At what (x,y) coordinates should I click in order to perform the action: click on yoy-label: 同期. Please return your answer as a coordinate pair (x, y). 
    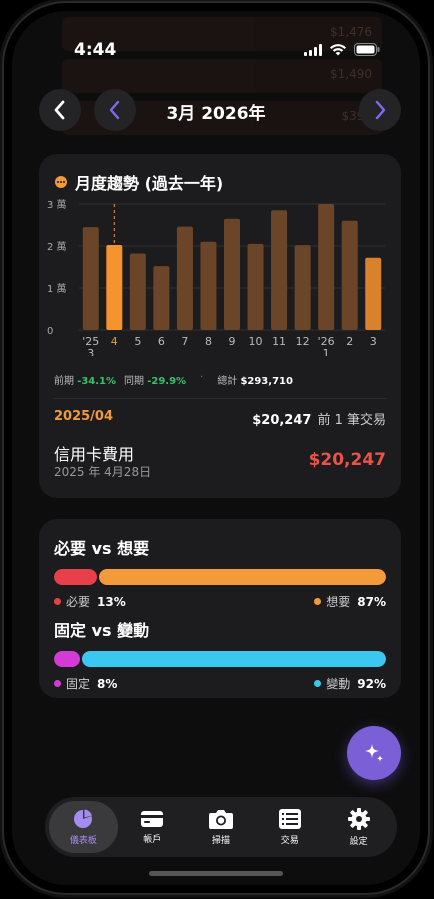
    Looking at the image, I should click on (134, 381).